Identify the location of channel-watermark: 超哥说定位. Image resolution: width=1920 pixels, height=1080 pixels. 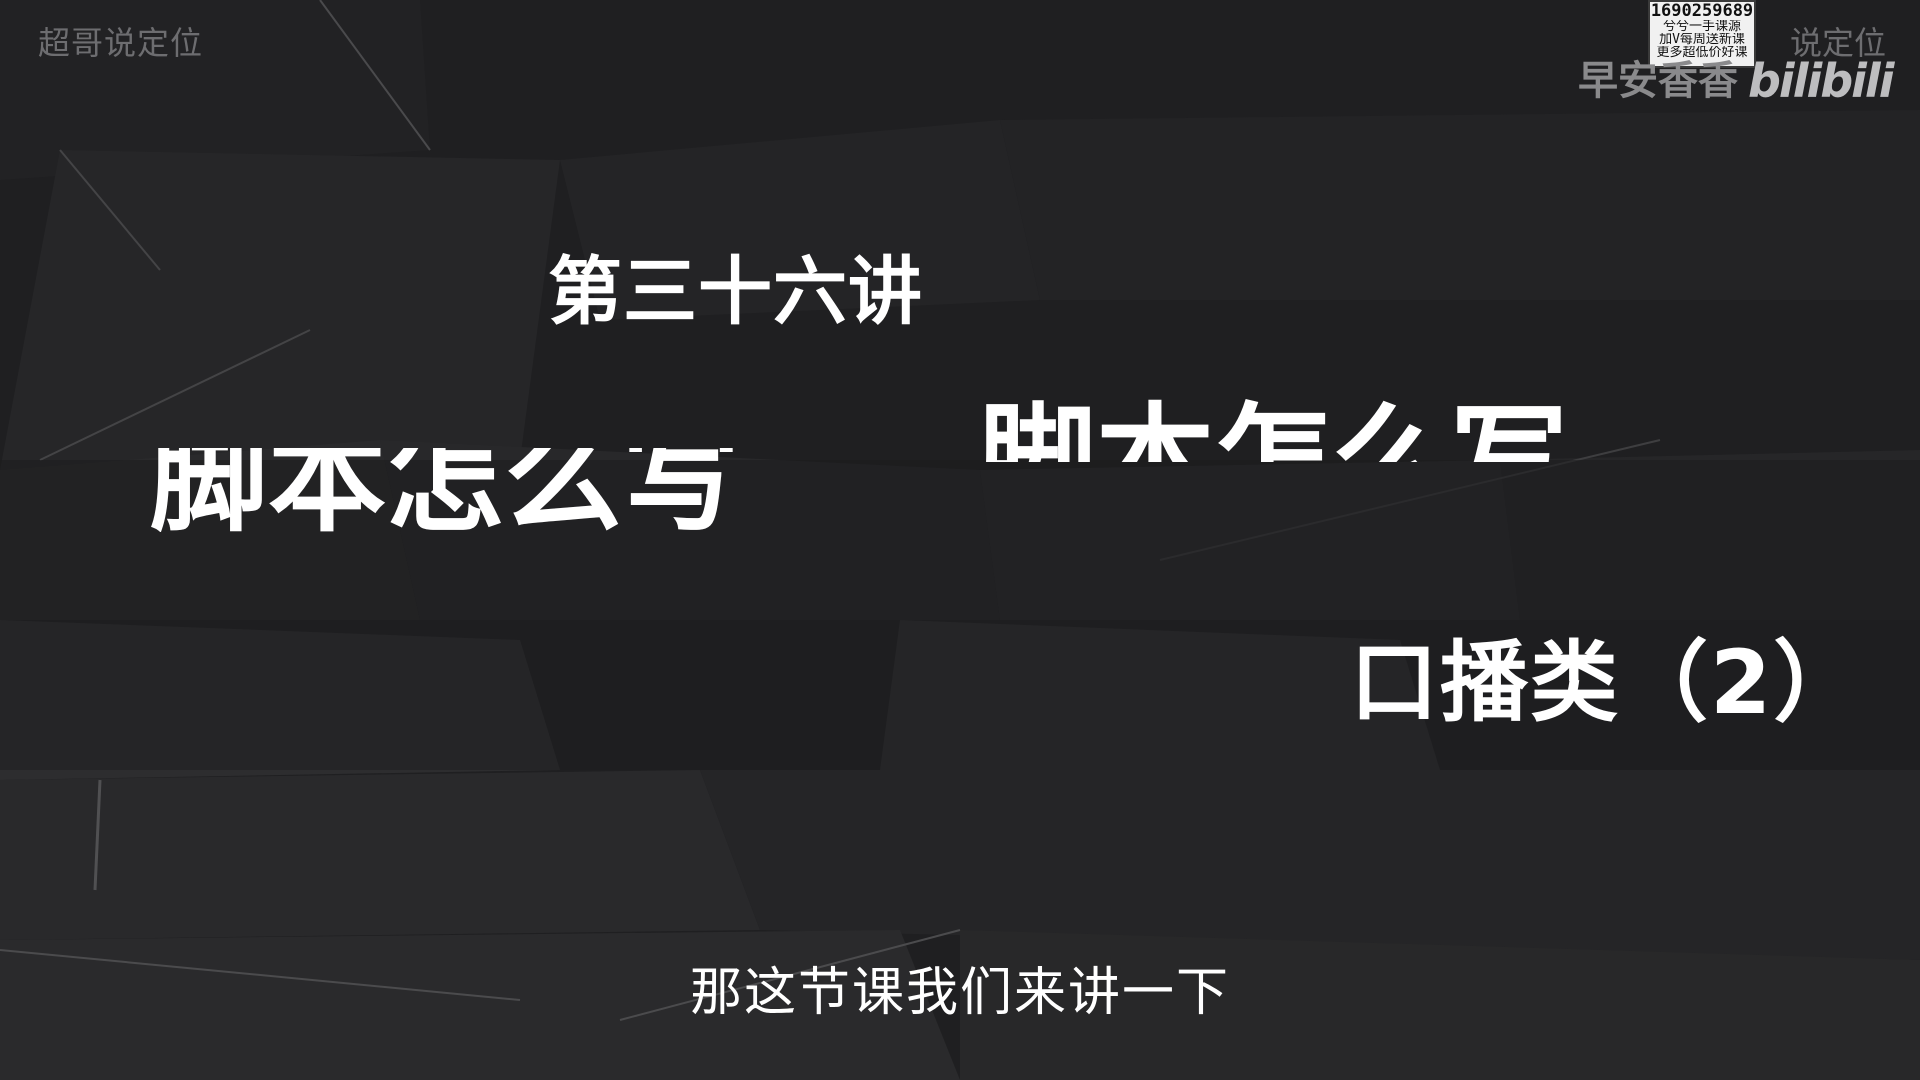
(121, 43).